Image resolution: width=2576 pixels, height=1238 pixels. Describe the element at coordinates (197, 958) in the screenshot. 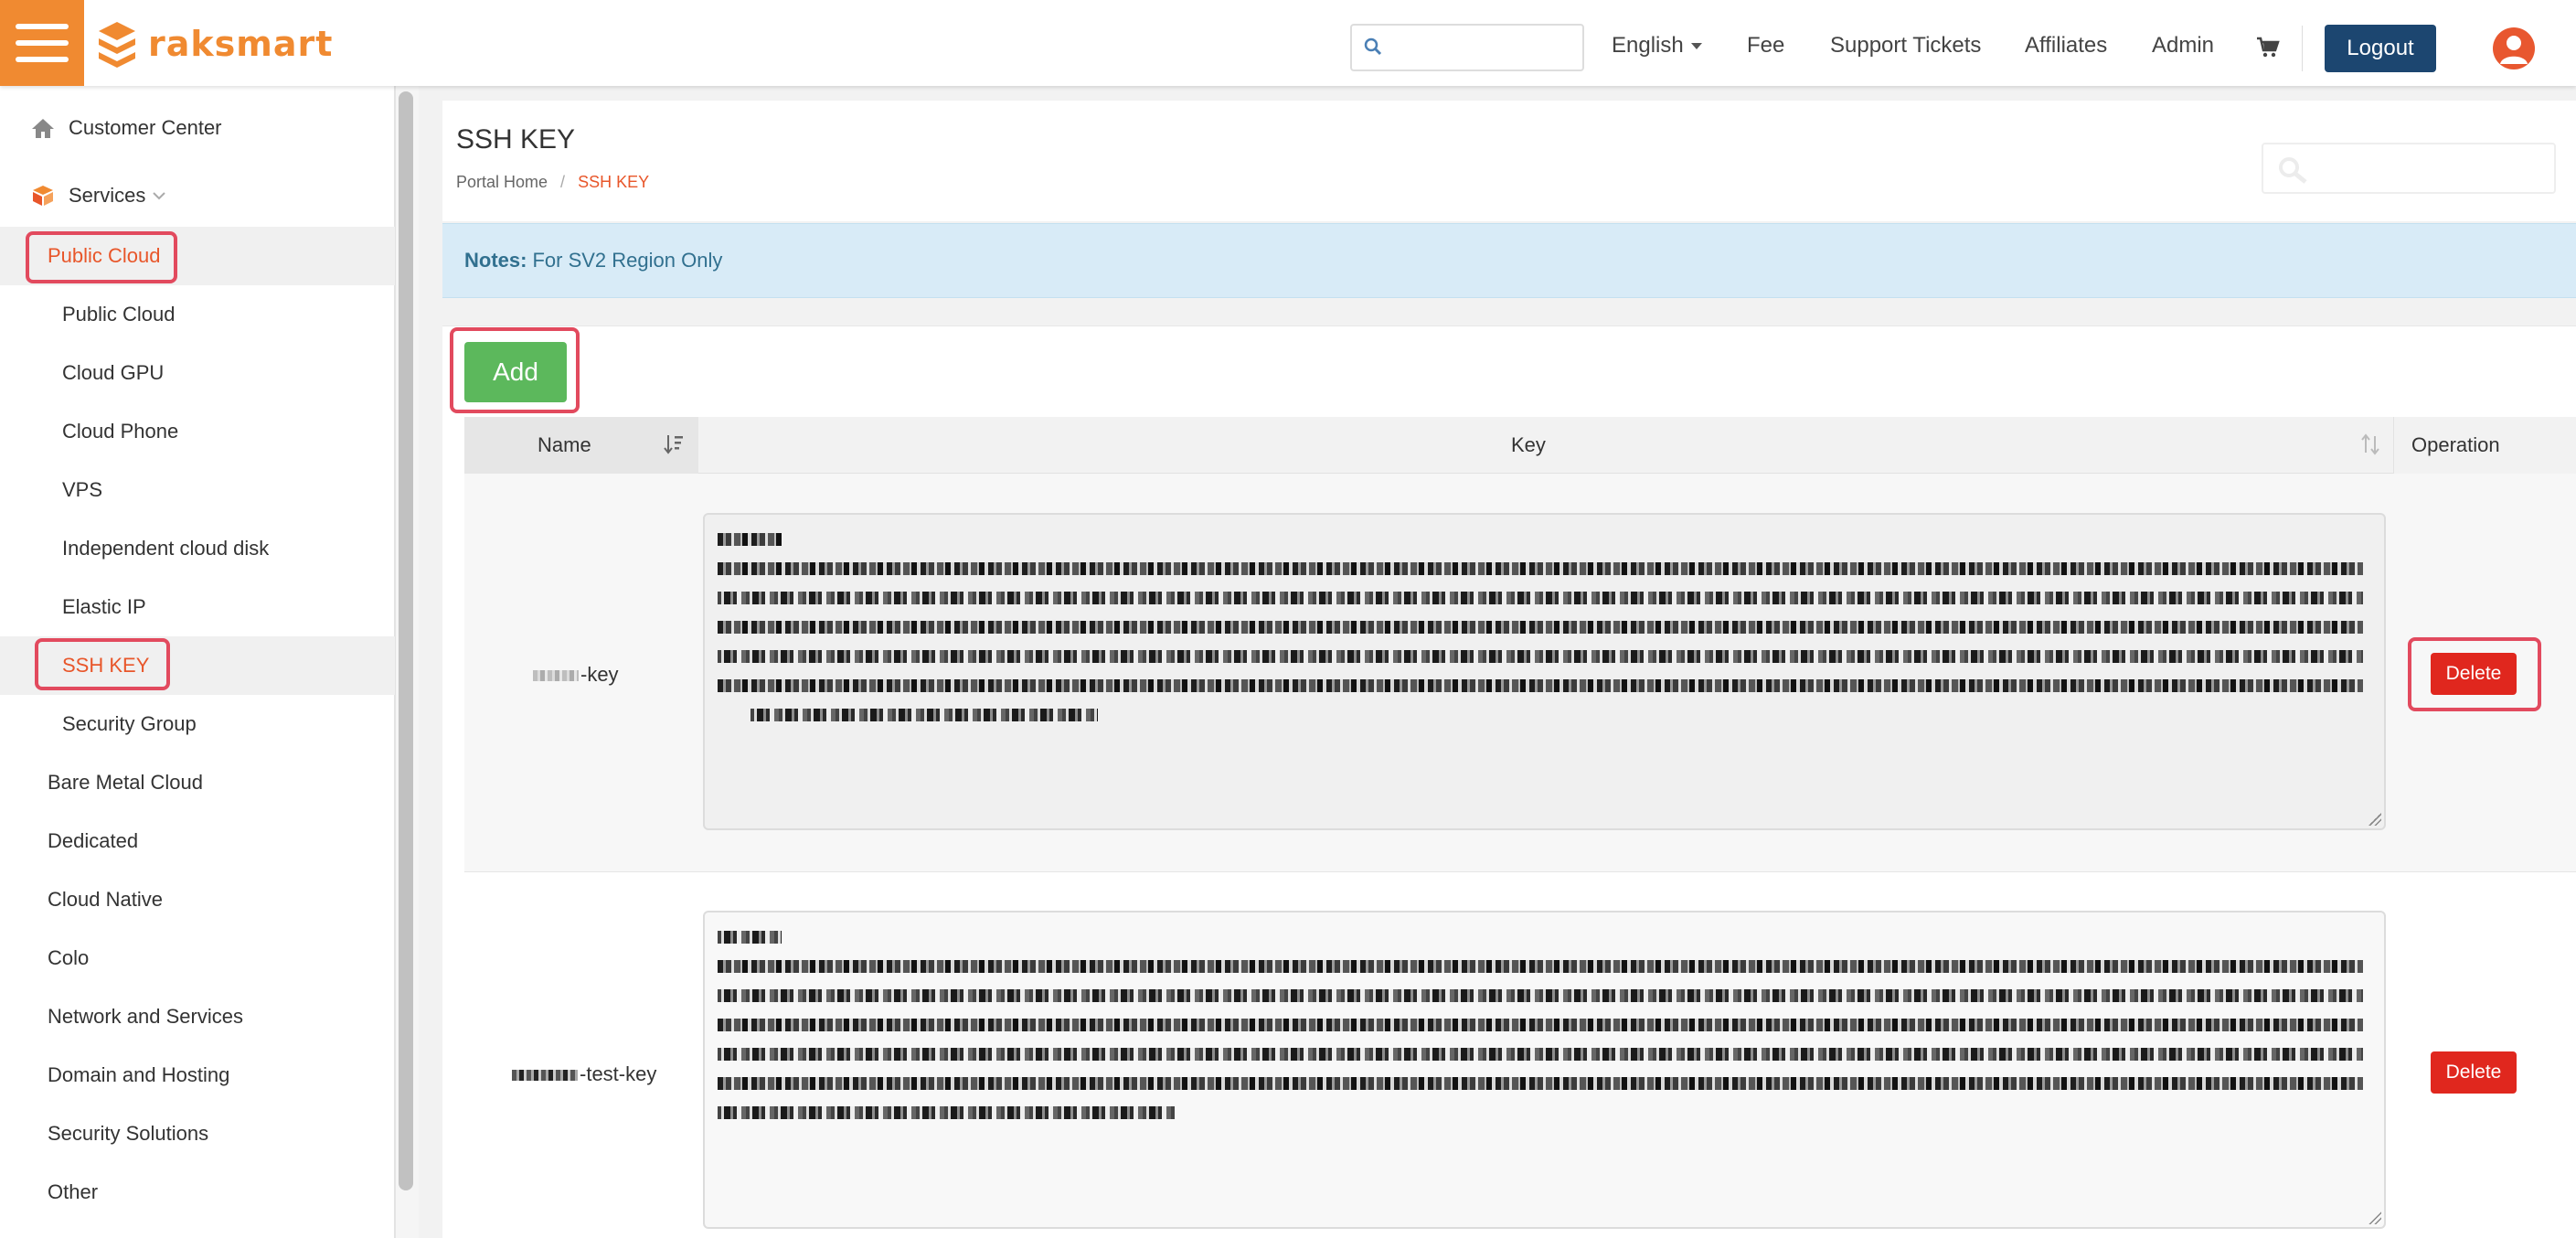

I see `sidebar-item-colo: Colo` at that location.